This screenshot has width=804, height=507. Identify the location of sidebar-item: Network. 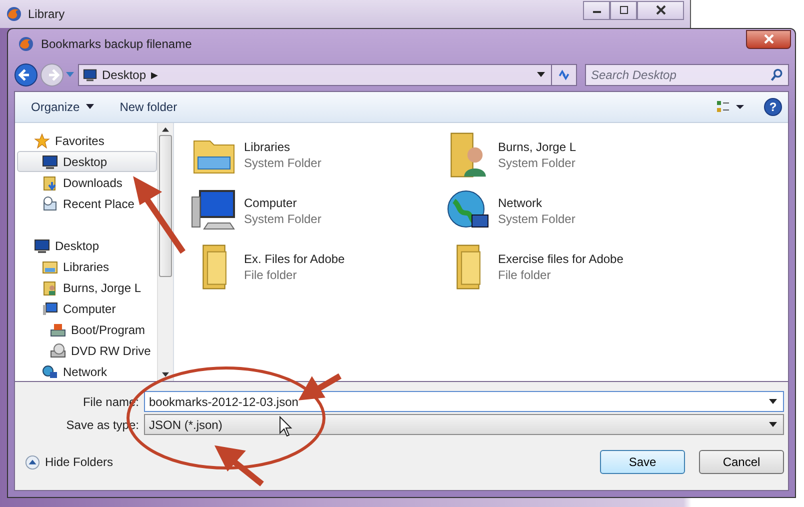
(87, 371).